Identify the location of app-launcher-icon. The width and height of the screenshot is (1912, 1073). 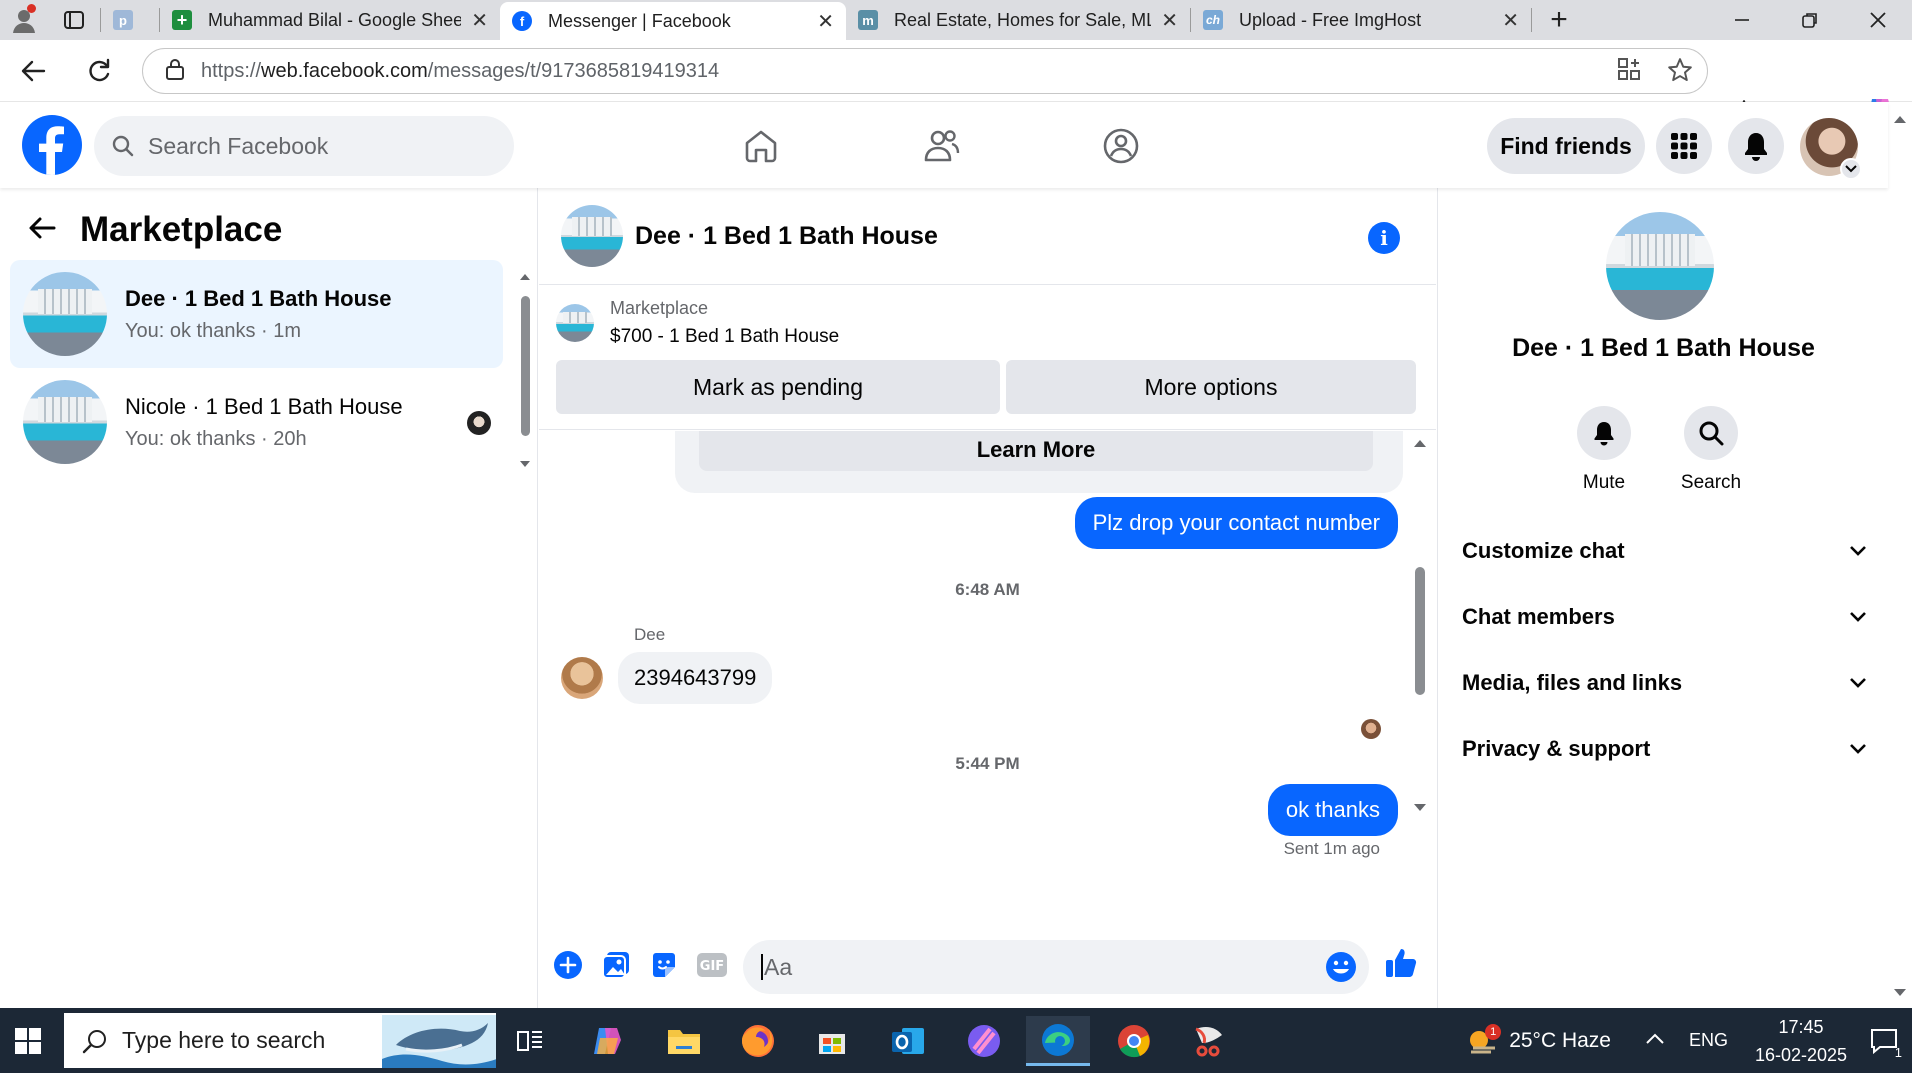
(984, 1041).